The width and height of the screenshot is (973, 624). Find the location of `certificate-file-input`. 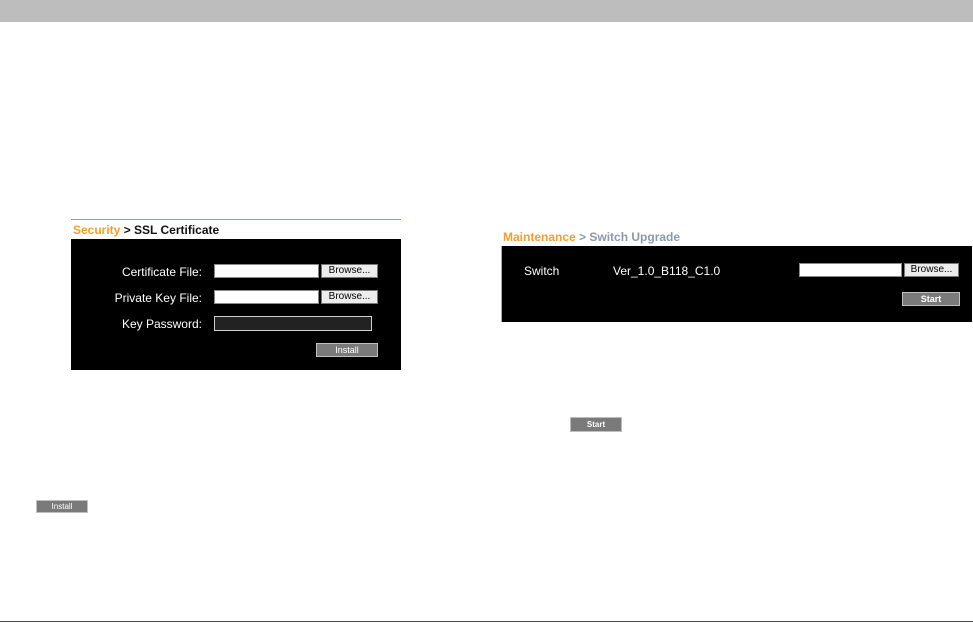

certificate-file-input is located at coordinates (266, 271).